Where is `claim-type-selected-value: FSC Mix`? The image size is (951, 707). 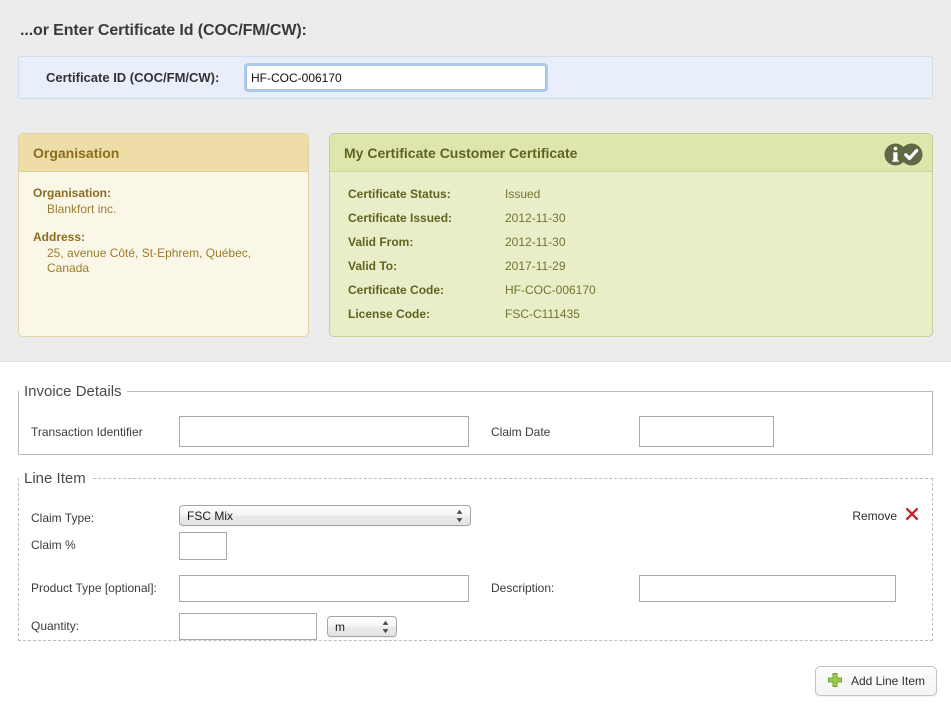 claim-type-selected-value: FSC Mix is located at coordinates (210, 515).